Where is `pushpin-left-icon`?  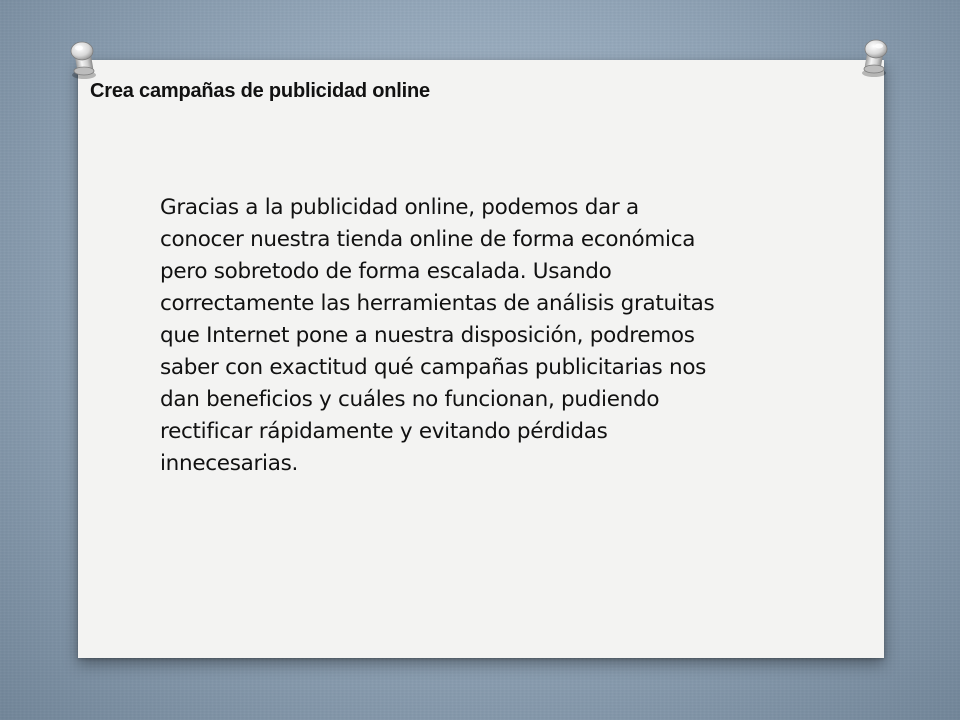
pushpin-left-icon is located at coordinates (83, 60).